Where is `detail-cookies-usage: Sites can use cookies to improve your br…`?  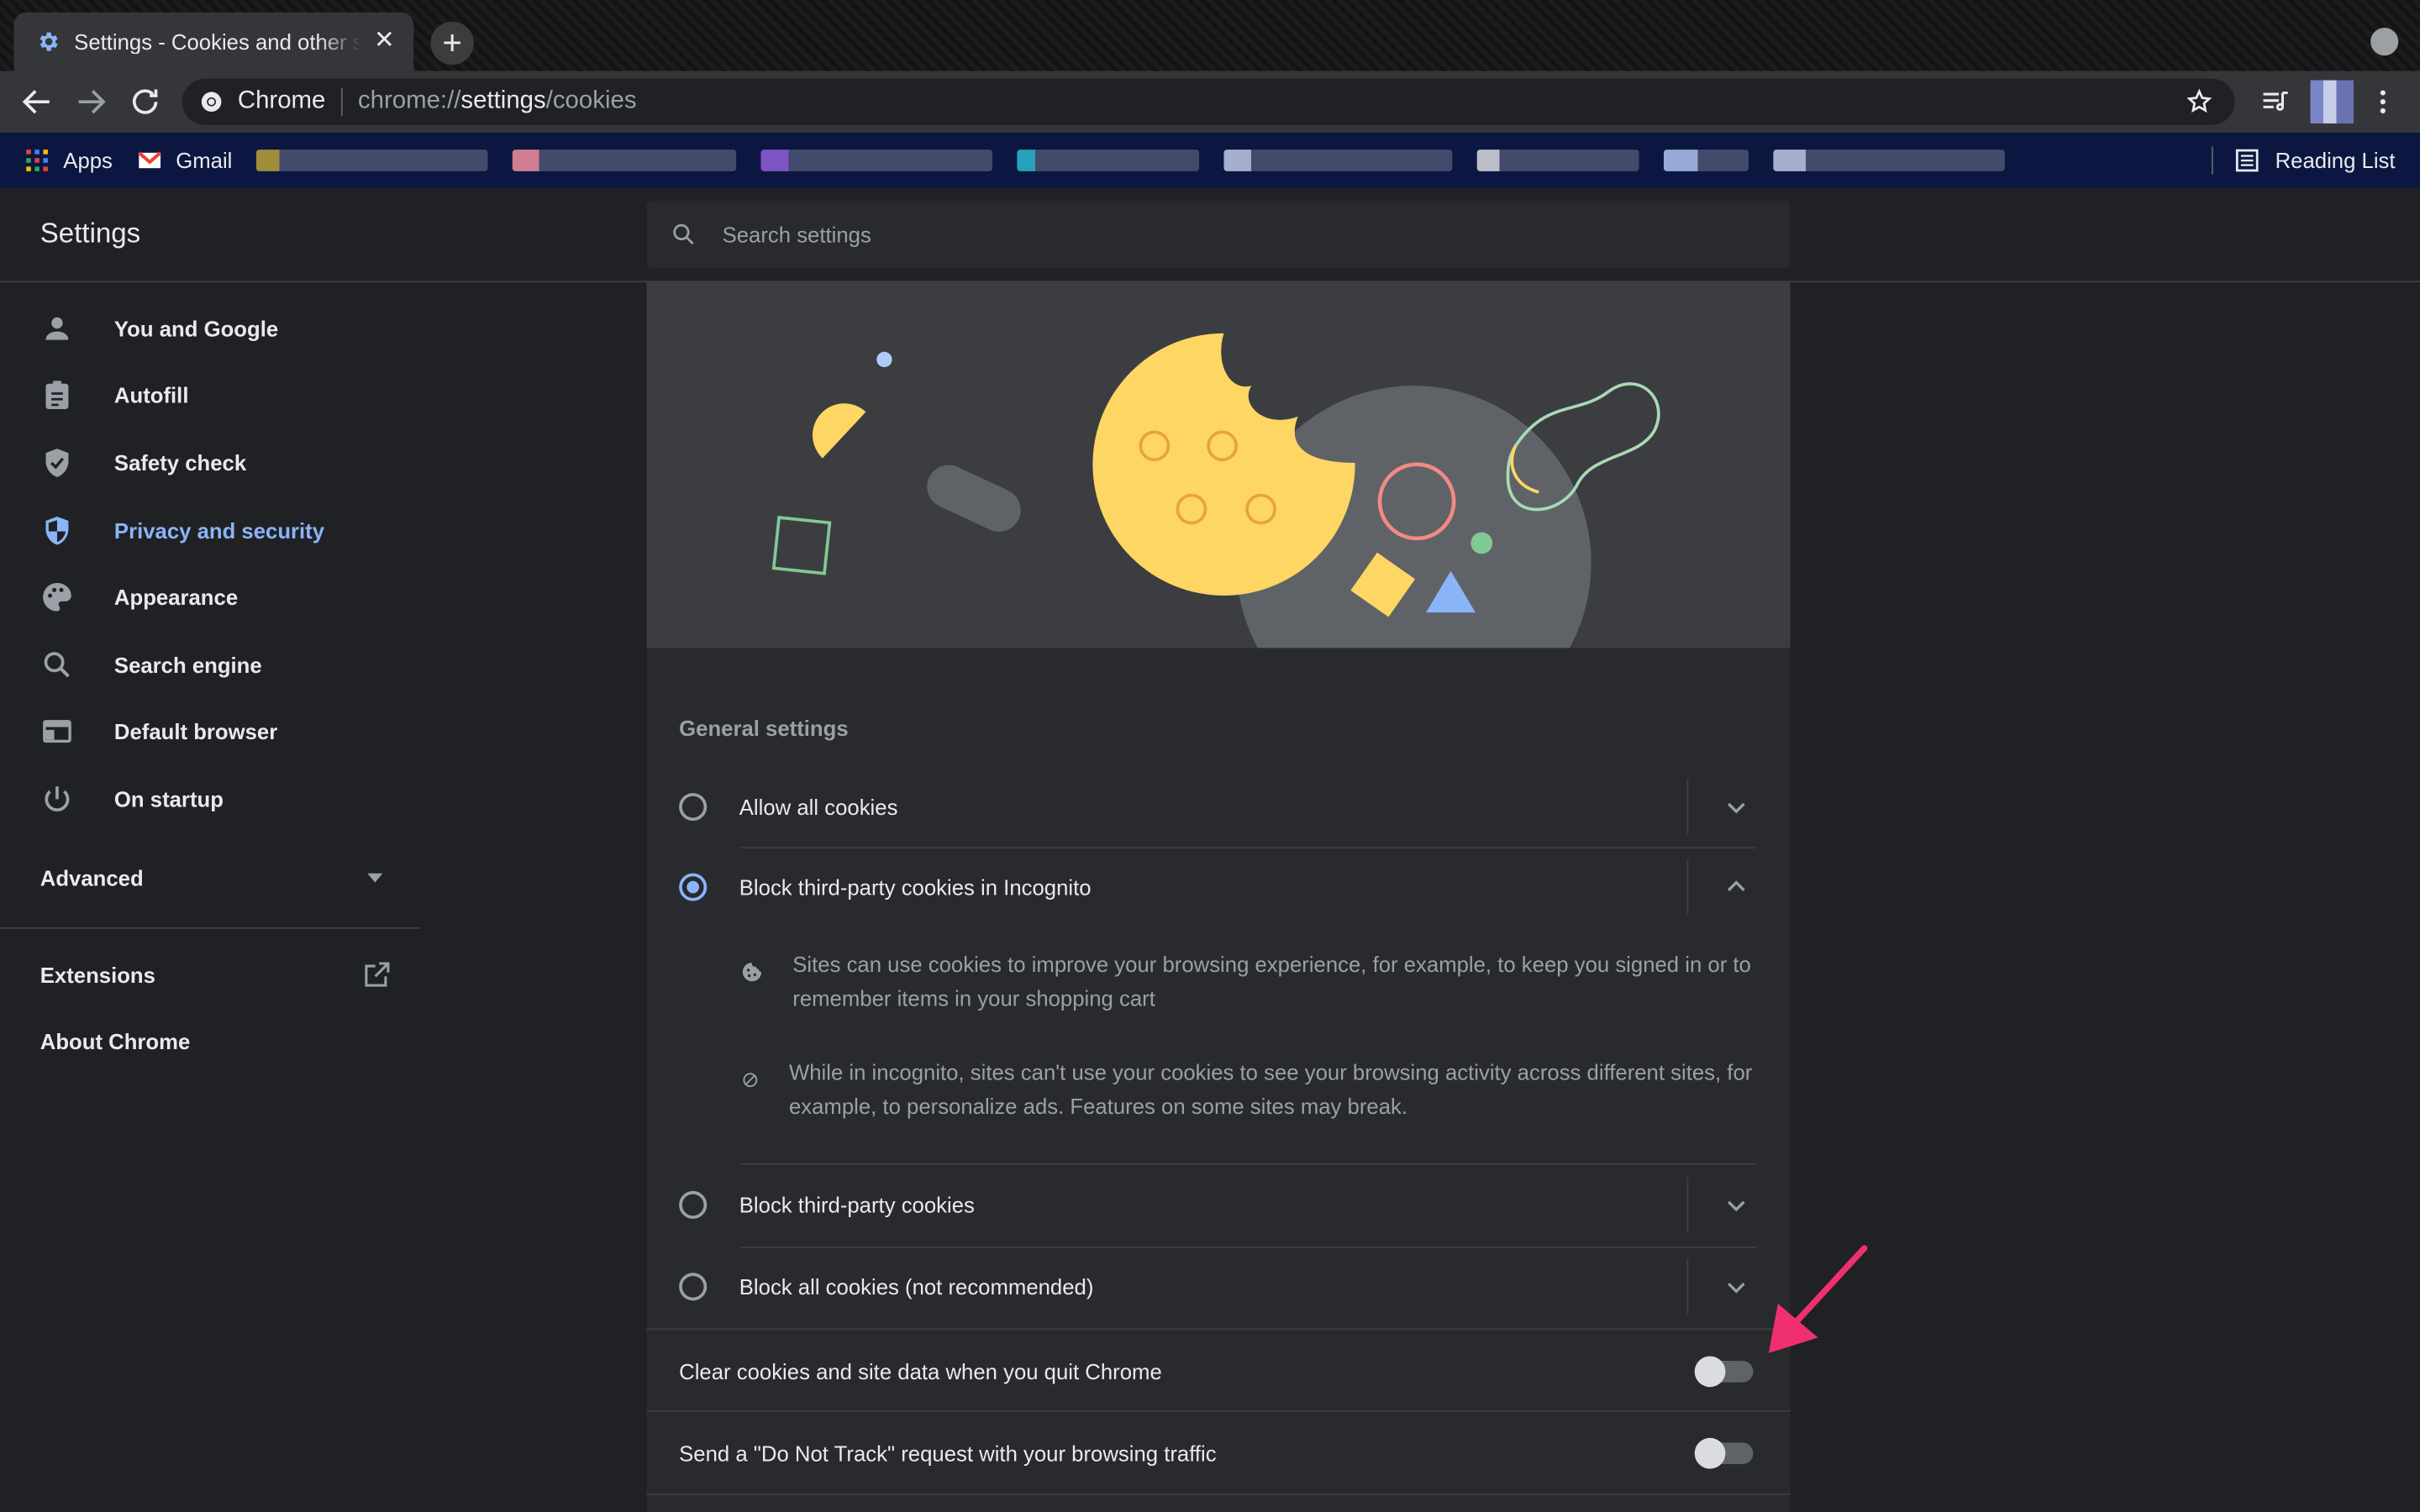 detail-cookies-usage: Sites can use cookies to improve your br… is located at coordinates (1251, 982).